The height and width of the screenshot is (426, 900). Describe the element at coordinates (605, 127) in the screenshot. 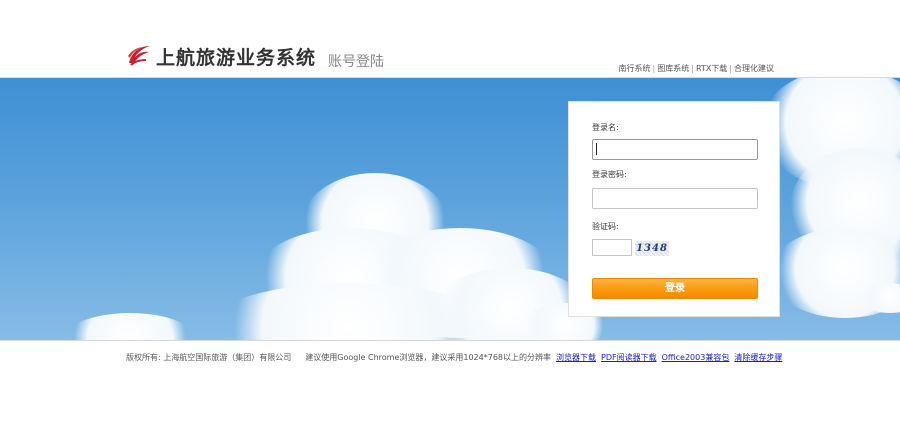

I see `username-label: 登录名:` at that location.